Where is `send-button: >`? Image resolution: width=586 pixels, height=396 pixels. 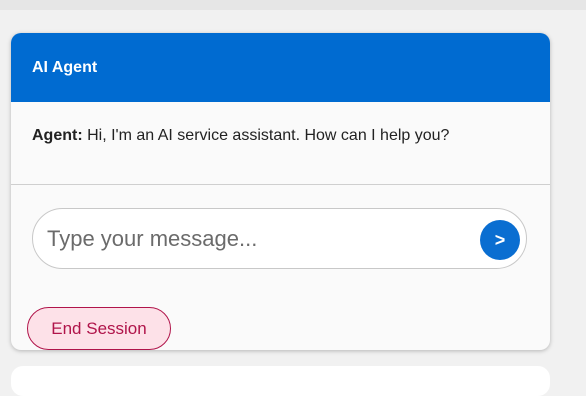 send-button: > is located at coordinates (500, 240).